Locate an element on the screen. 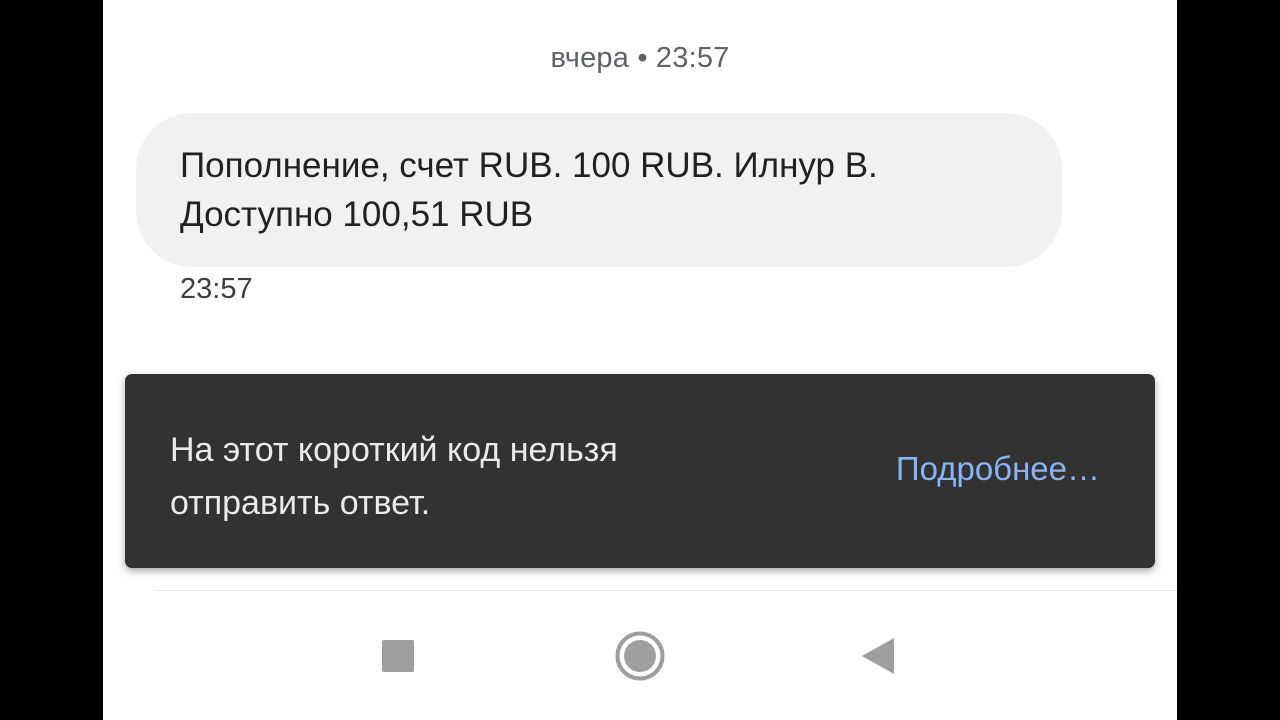 This screenshot has width=1280, height=720. home-button is located at coordinates (640, 655).